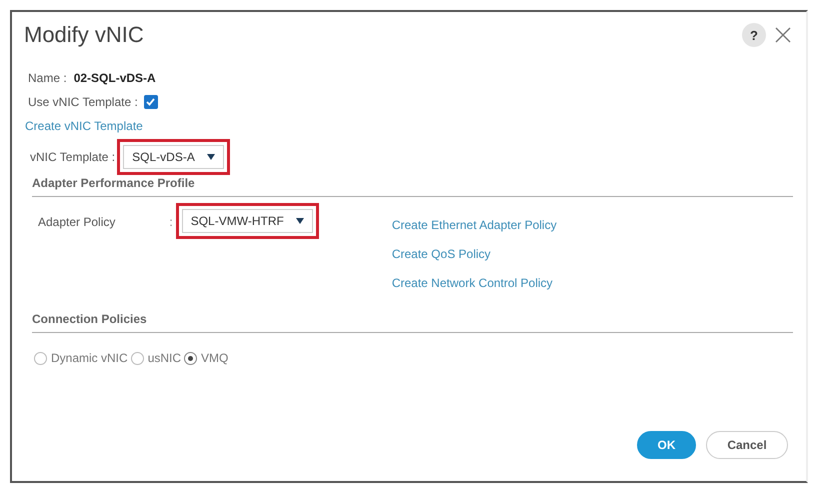 This screenshot has width=815, height=493. Describe the element at coordinates (666, 445) in the screenshot. I see `ok-button: OK` at that location.